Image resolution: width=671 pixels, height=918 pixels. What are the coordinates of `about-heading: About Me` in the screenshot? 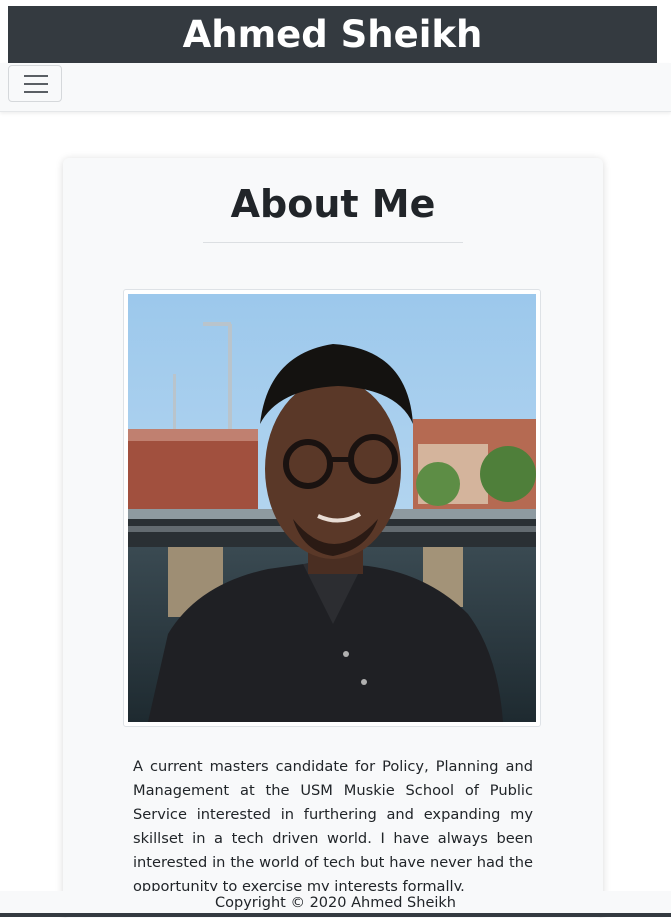 It's located at (333, 204).